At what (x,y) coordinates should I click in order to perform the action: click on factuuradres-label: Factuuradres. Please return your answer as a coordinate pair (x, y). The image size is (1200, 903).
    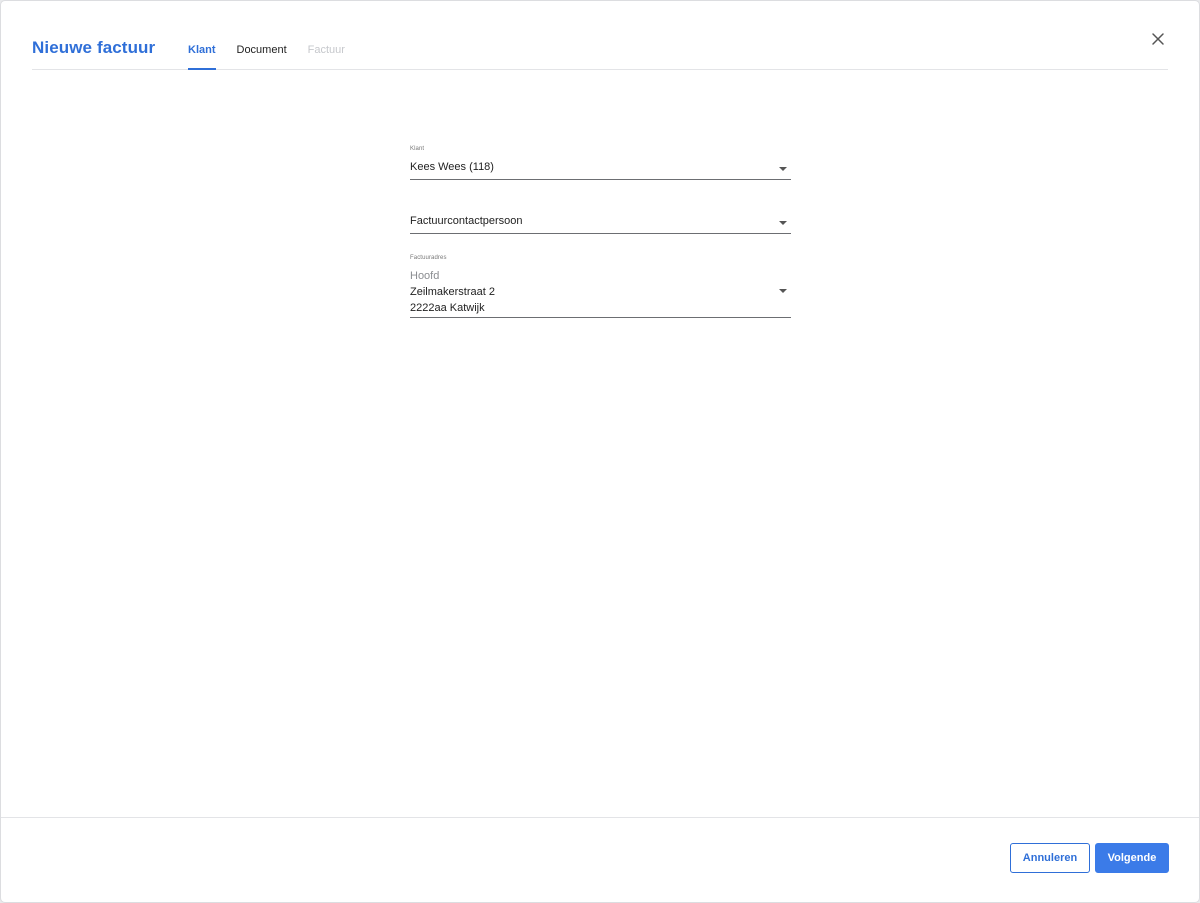
    Looking at the image, I should click on (428, 258).